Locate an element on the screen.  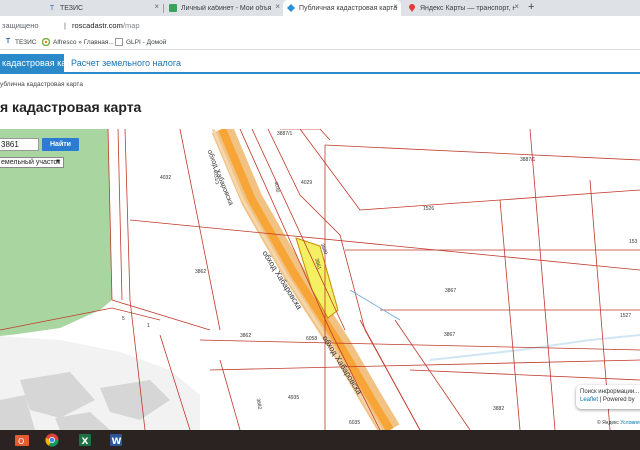
parcel-label: 153 is located at coordinates (633, 242).